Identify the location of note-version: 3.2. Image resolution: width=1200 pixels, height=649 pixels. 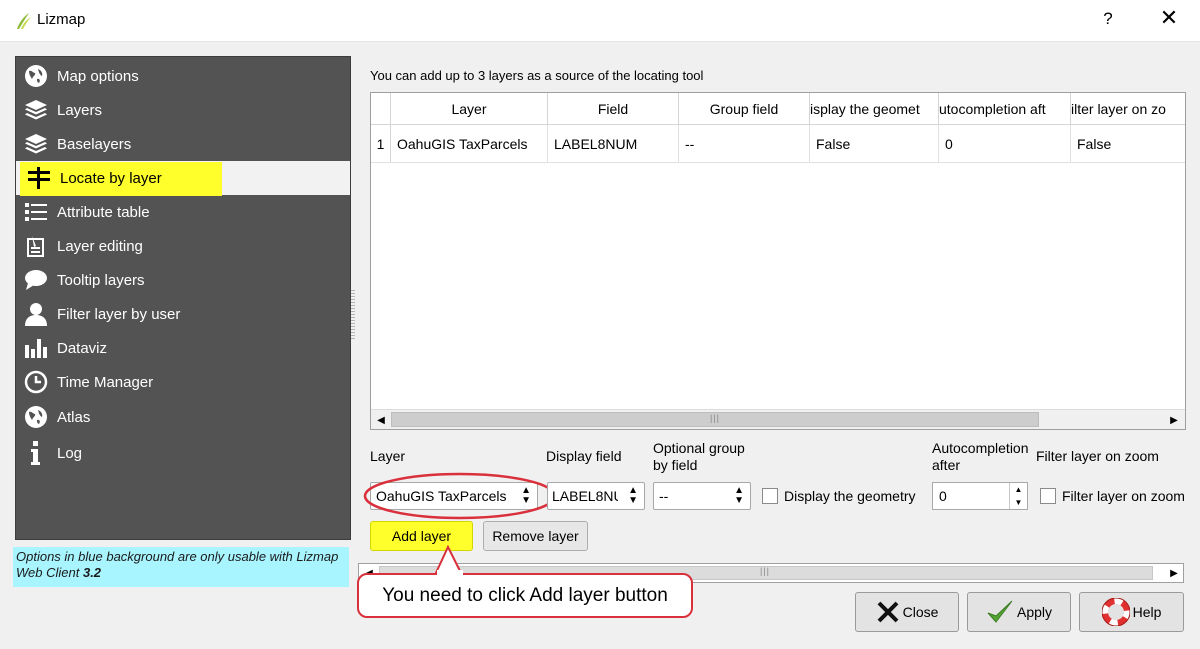
(92, 572).